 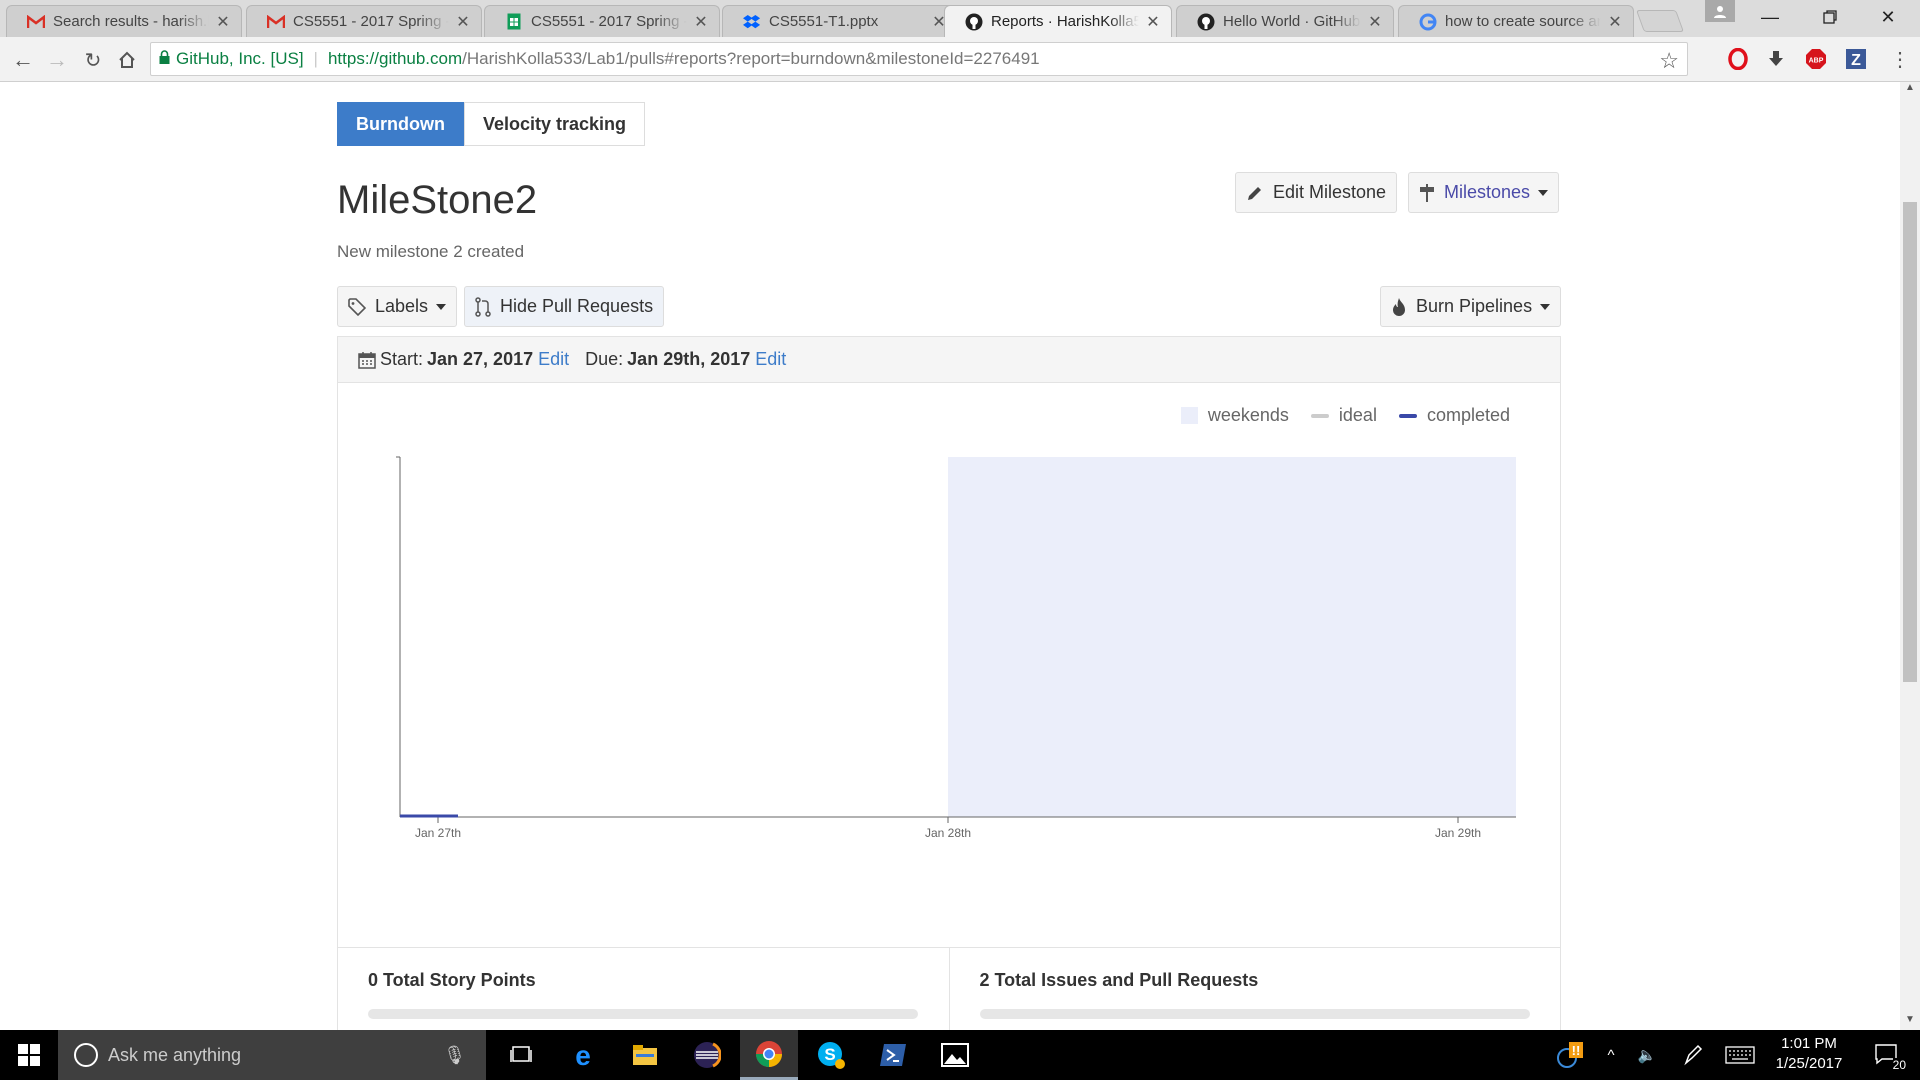 I want to click on new-tab-button, so click(x=1660, y=21).